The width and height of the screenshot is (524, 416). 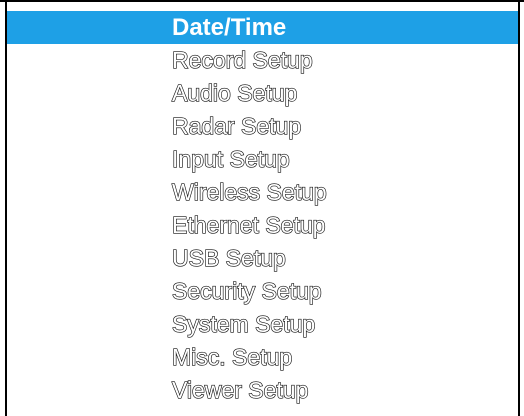 What do you see at coordinates (262, 390) in the screenshot?
I see `menu-item-viewer-setup: Viewer Setup` at bounding box center [262, 390].